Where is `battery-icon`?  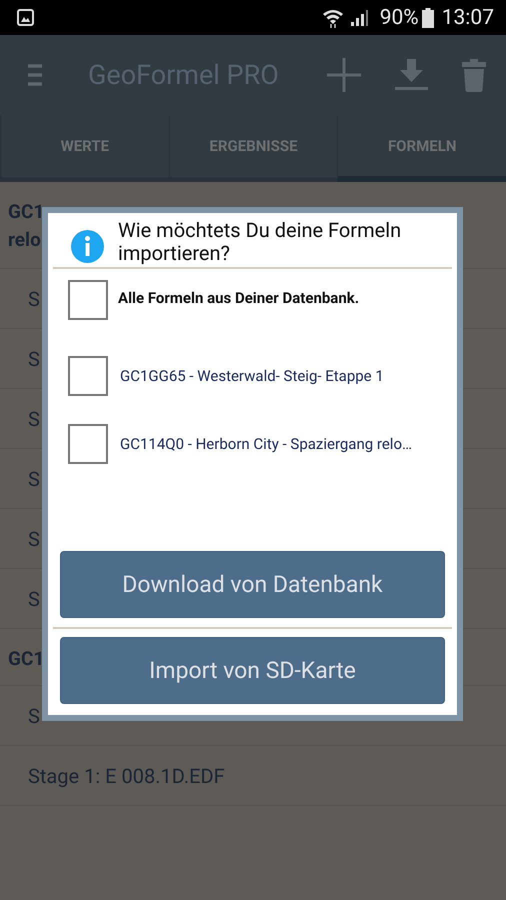
battery-icon is located at coordinates (428, 18).